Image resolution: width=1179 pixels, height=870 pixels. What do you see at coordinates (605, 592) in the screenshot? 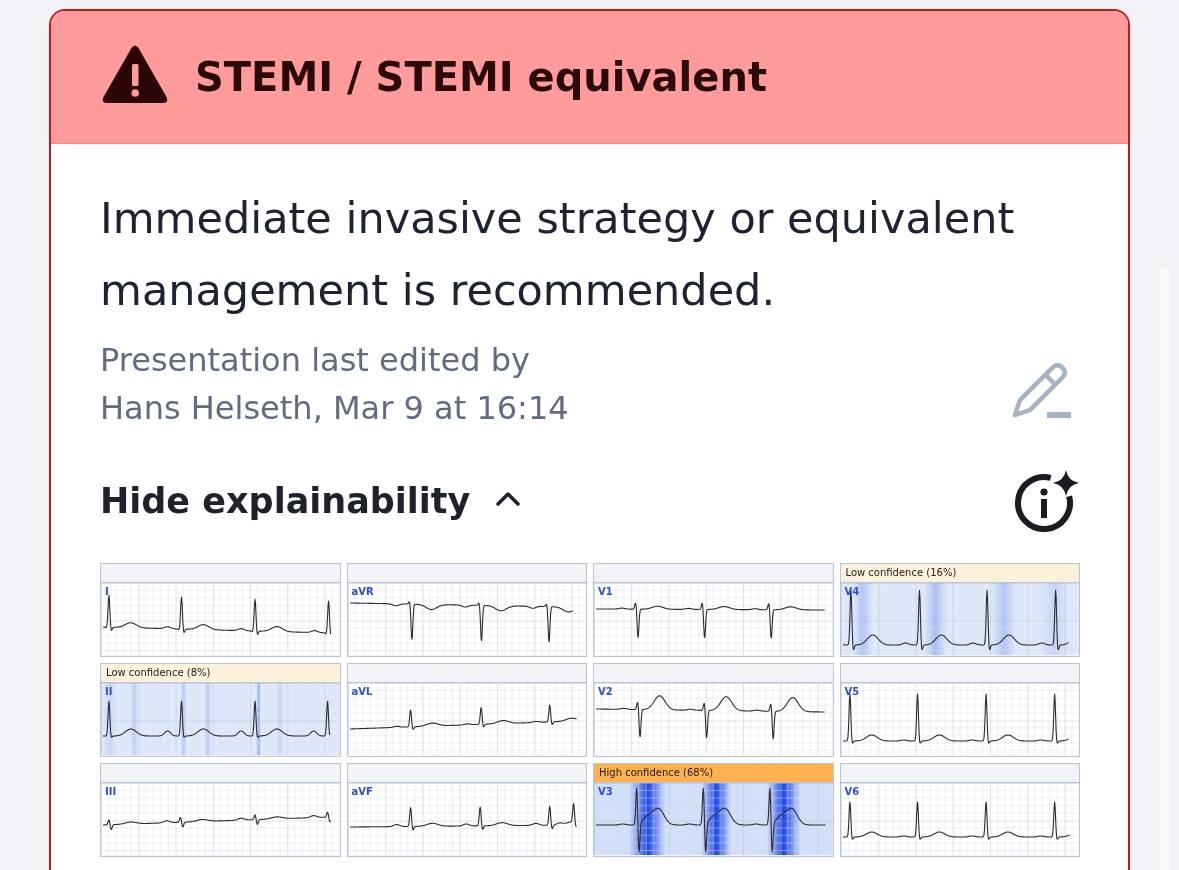
I see `lead-label: V1` at bounding box center [605, 592].